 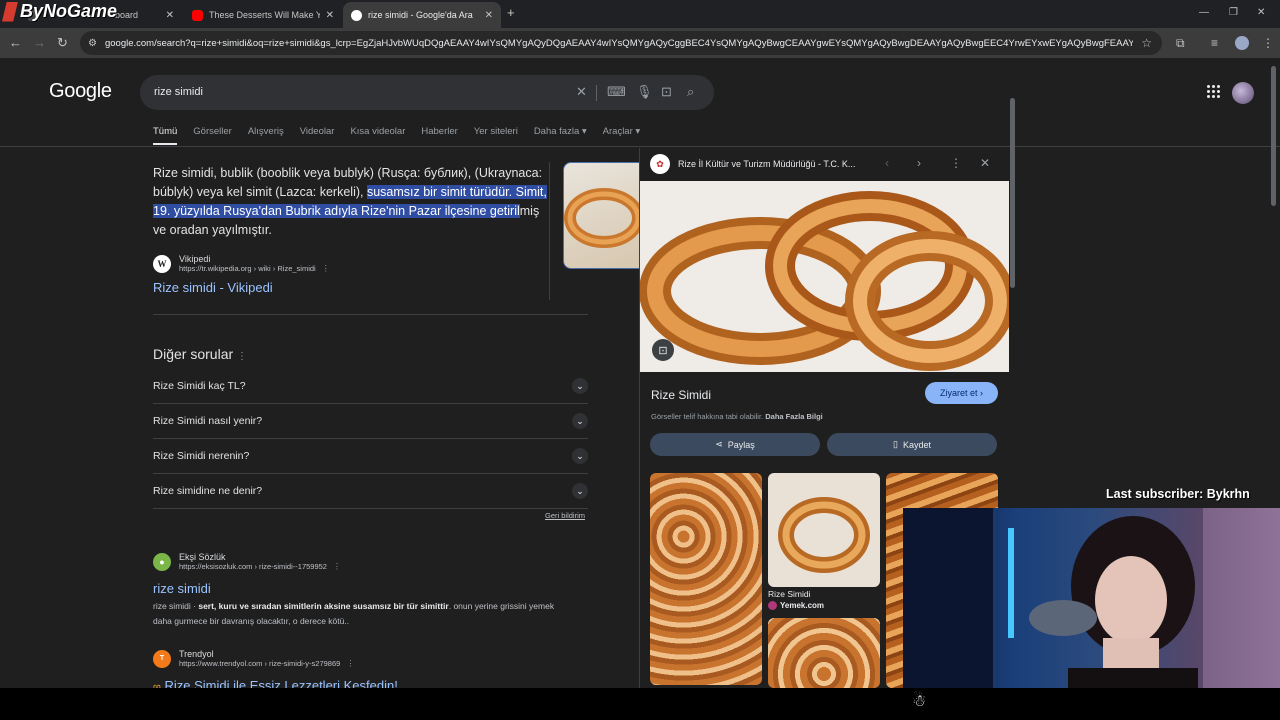 What do you see at coordinates (616, 92) in the screenshot?
I see `keyboard-icon: ⌨` at bounding box center [616, 92].